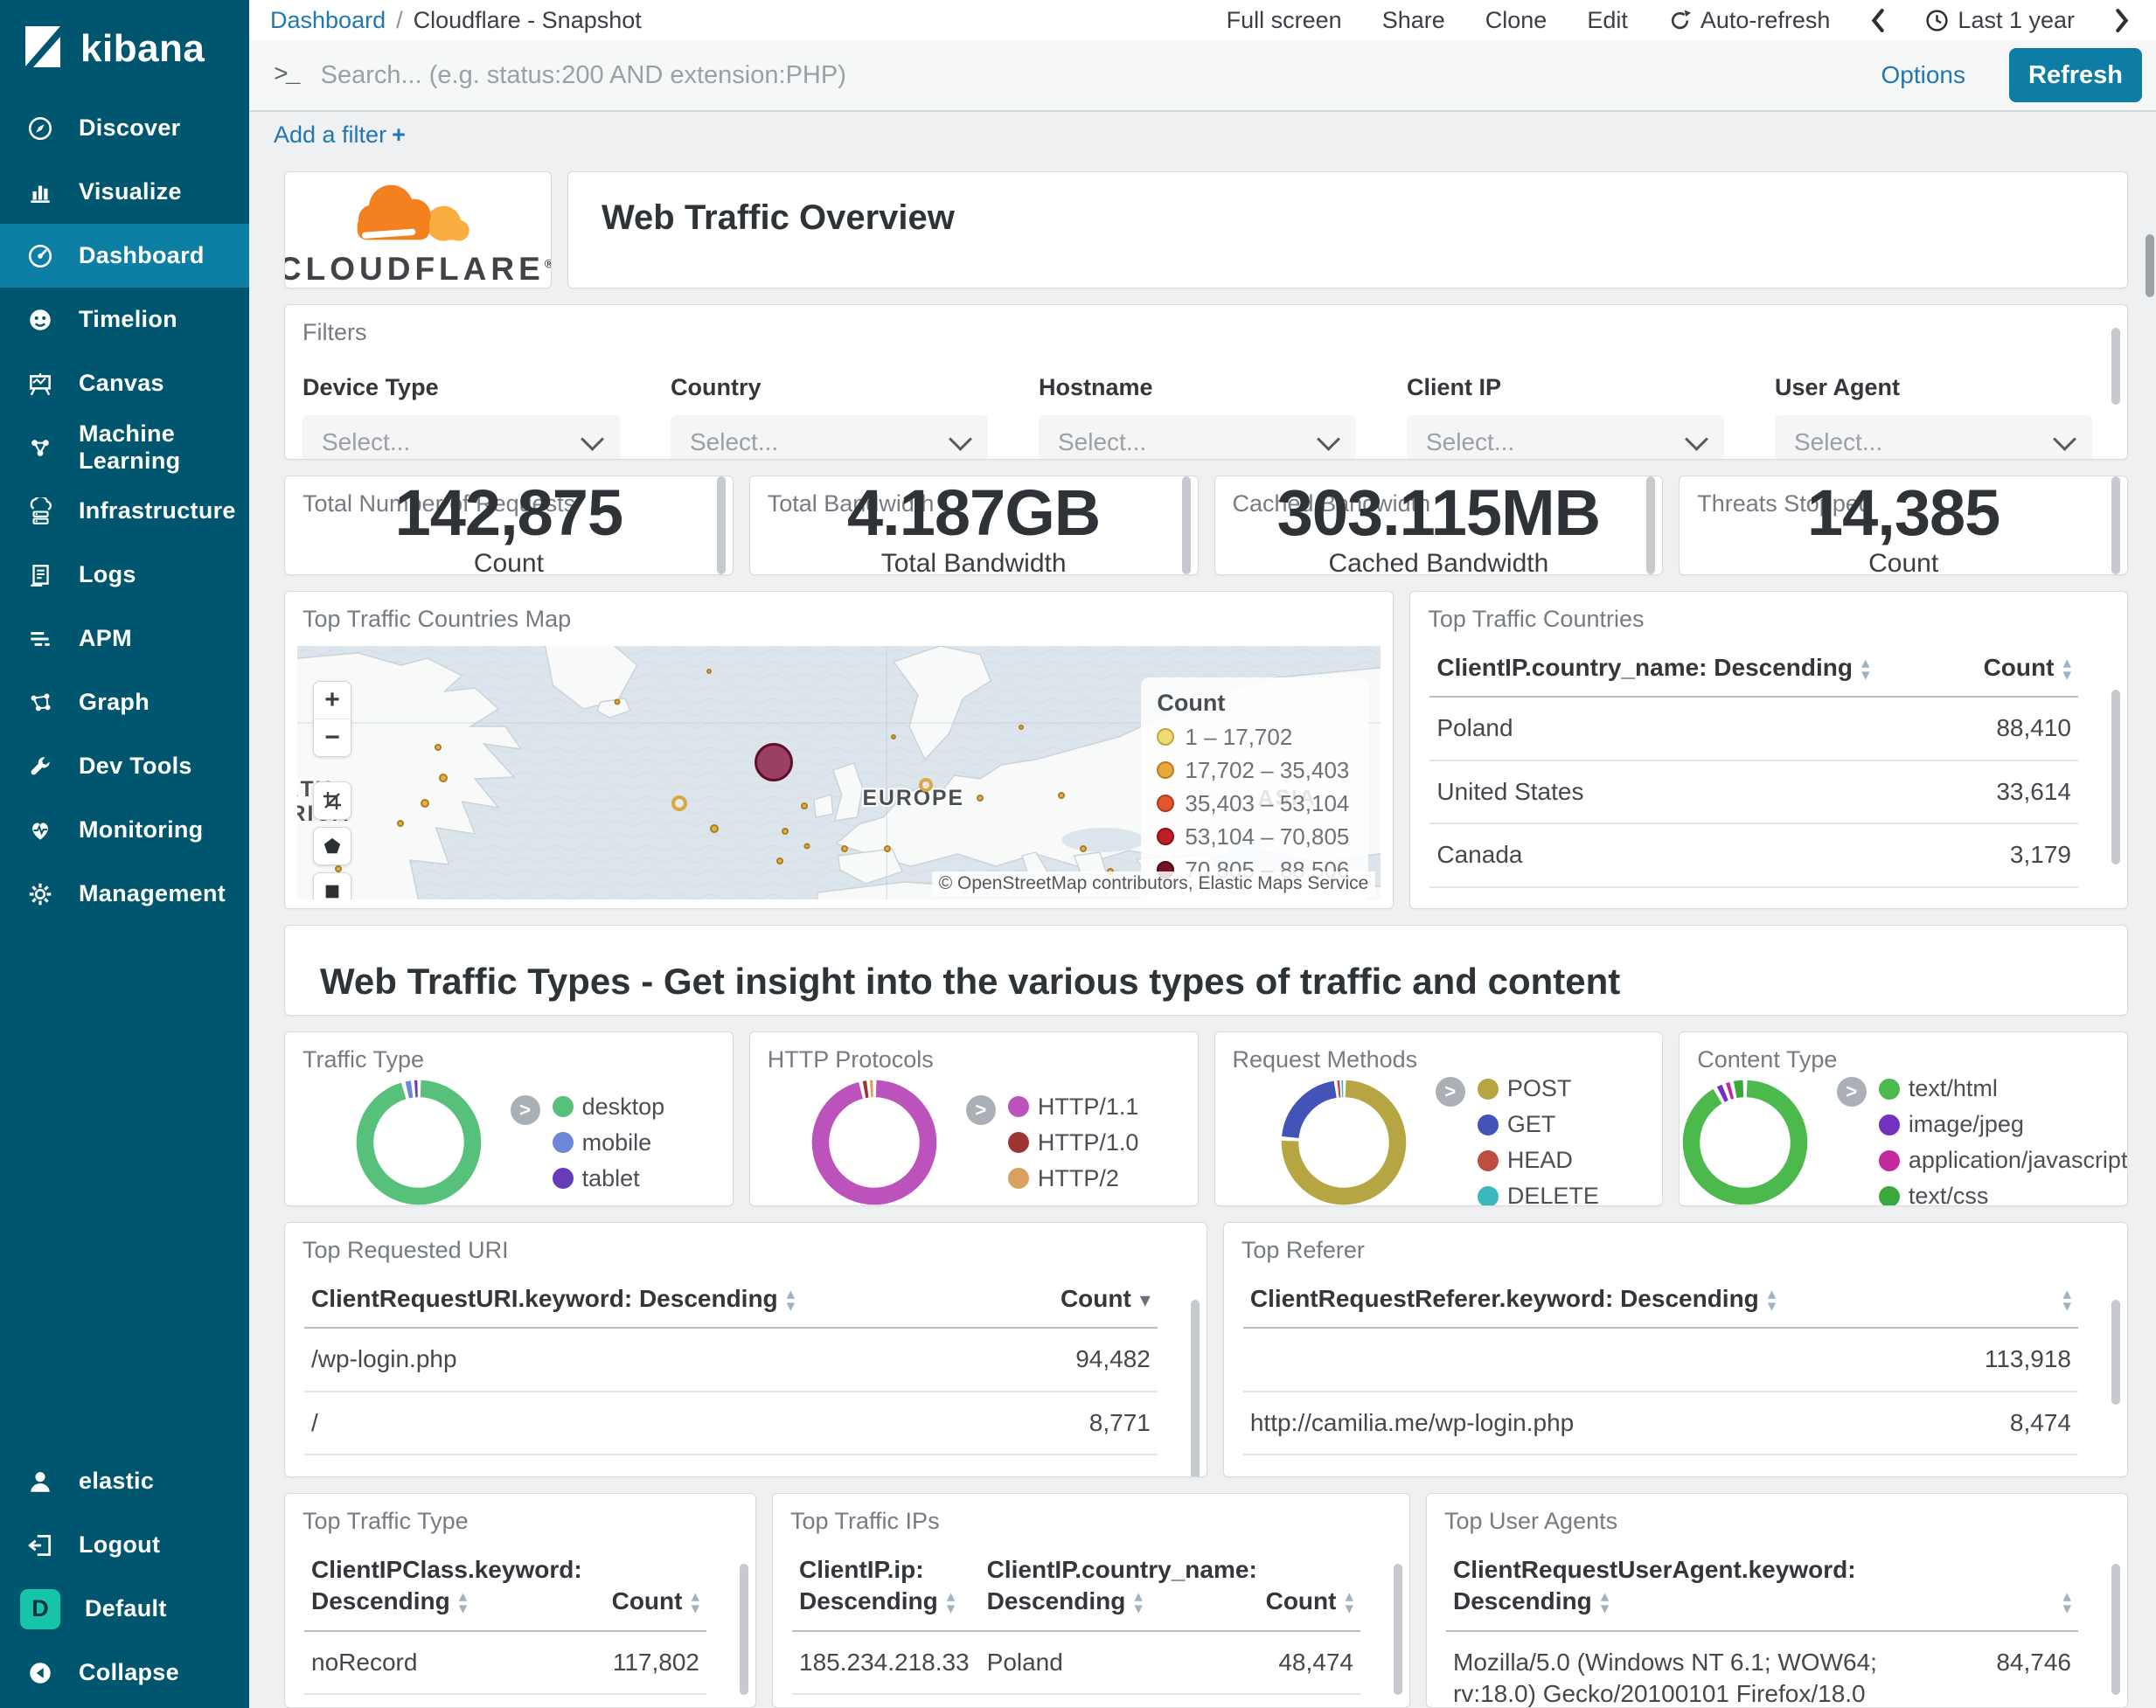  Describe the element at coordinates (2000, 20) in the screenshot. I see `time-picker-button: Last 1 year` at that location.